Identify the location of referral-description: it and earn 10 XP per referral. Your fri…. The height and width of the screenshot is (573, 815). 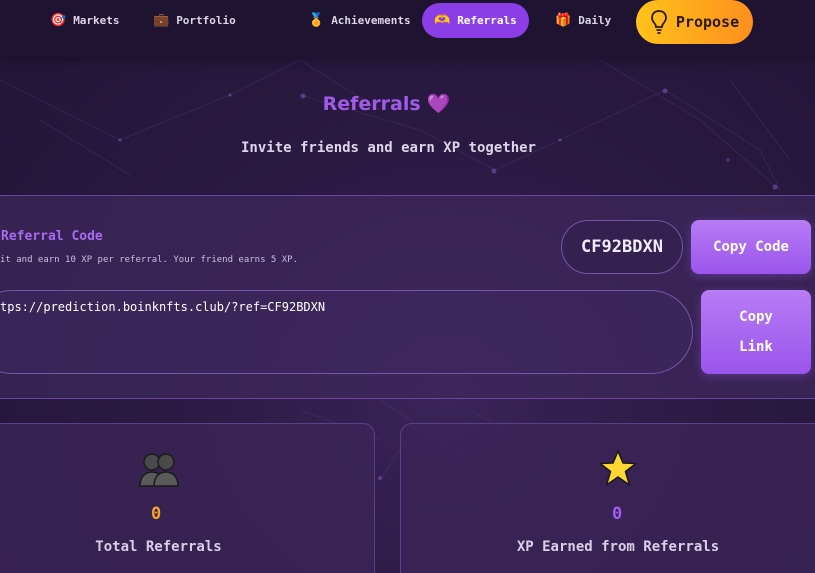
(149, 260).